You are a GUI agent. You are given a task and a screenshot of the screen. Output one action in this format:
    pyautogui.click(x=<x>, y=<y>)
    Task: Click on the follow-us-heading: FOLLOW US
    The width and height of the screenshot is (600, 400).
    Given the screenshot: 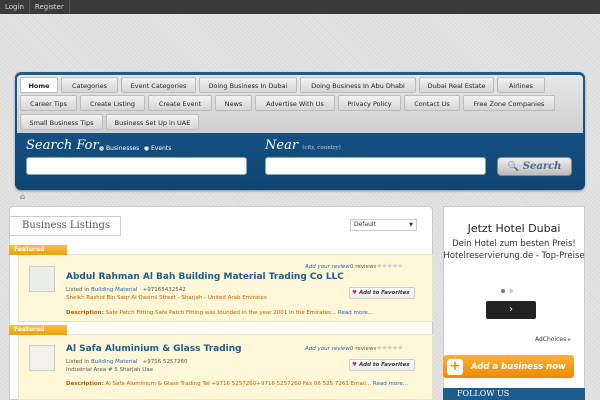 What is the action you would take?
    pyautogui.click(x=514, y=394)
    